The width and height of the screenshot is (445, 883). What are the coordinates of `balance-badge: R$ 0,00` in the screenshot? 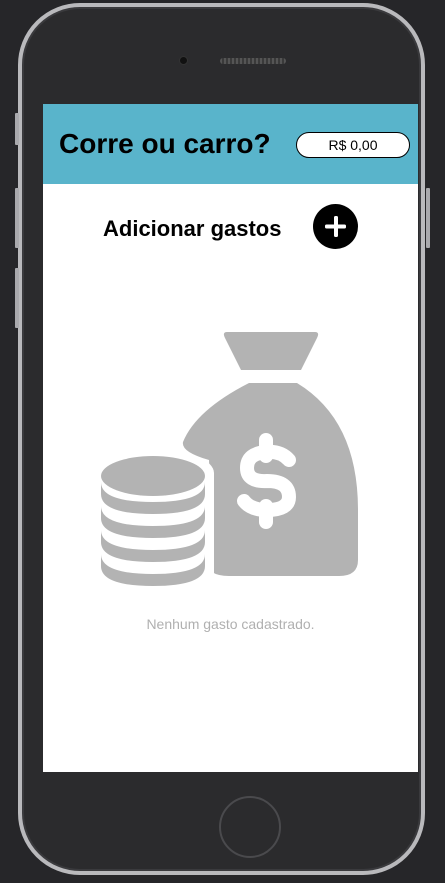 It's located at (353, 145).